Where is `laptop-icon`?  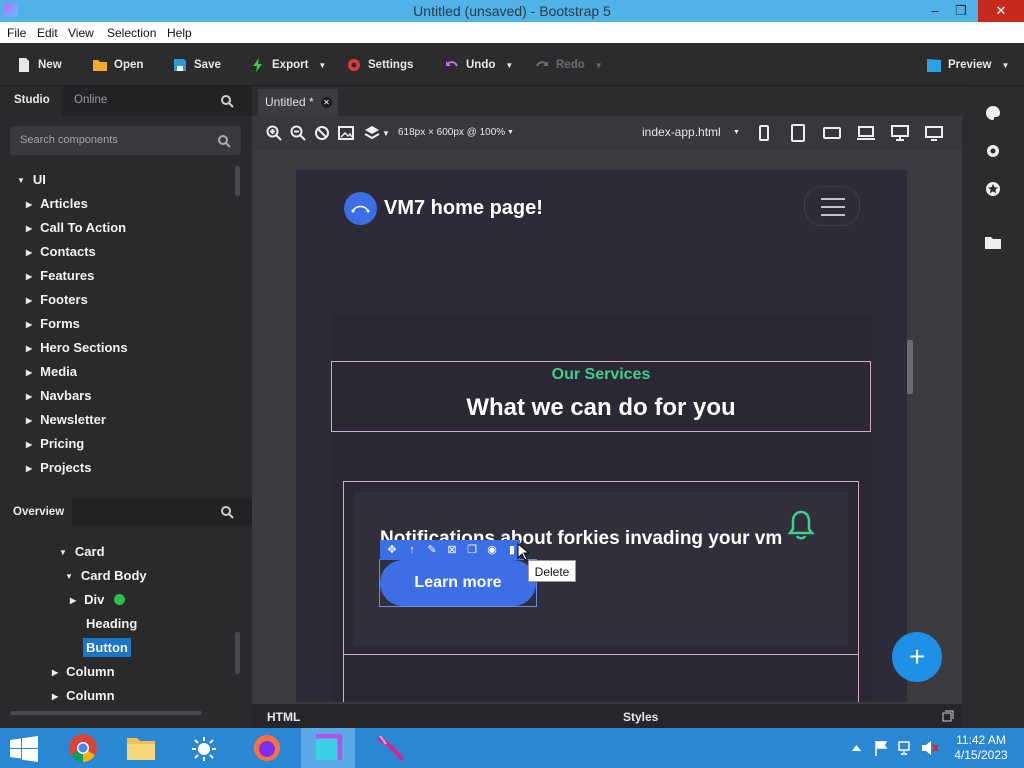
laptop-icon is located at coordinates (866, 133).